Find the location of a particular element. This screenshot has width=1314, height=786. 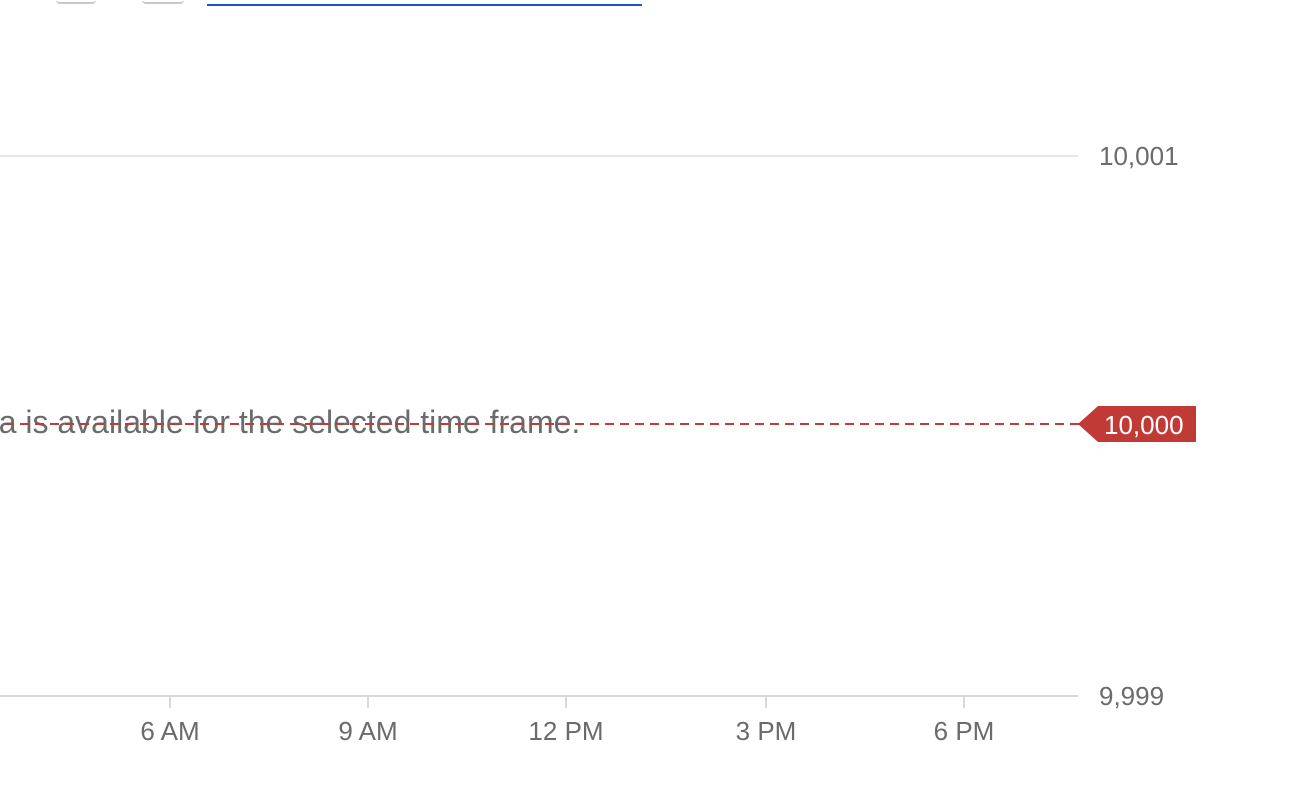

x-axis is located at coordinates (539, 701).